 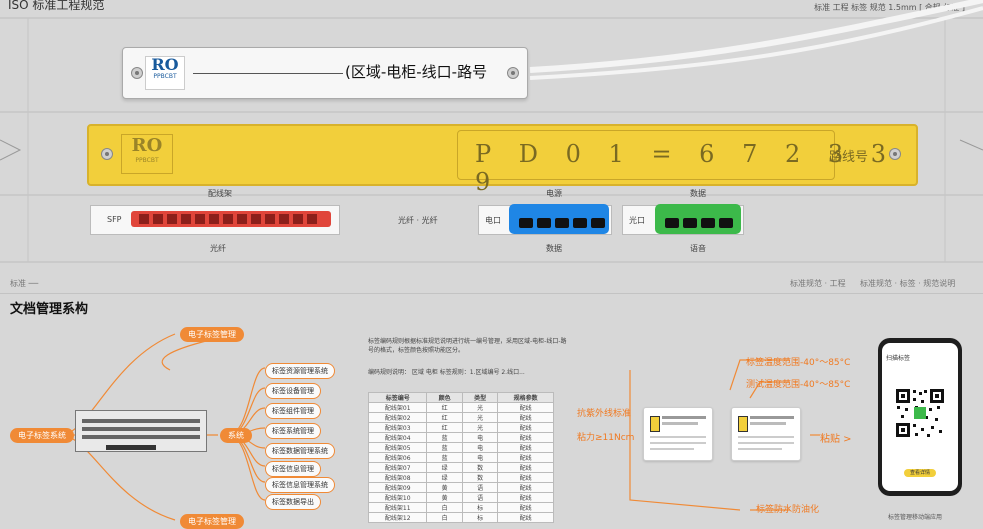 I want to click on table-cell: 配线架02, so click(x=397, y=417).